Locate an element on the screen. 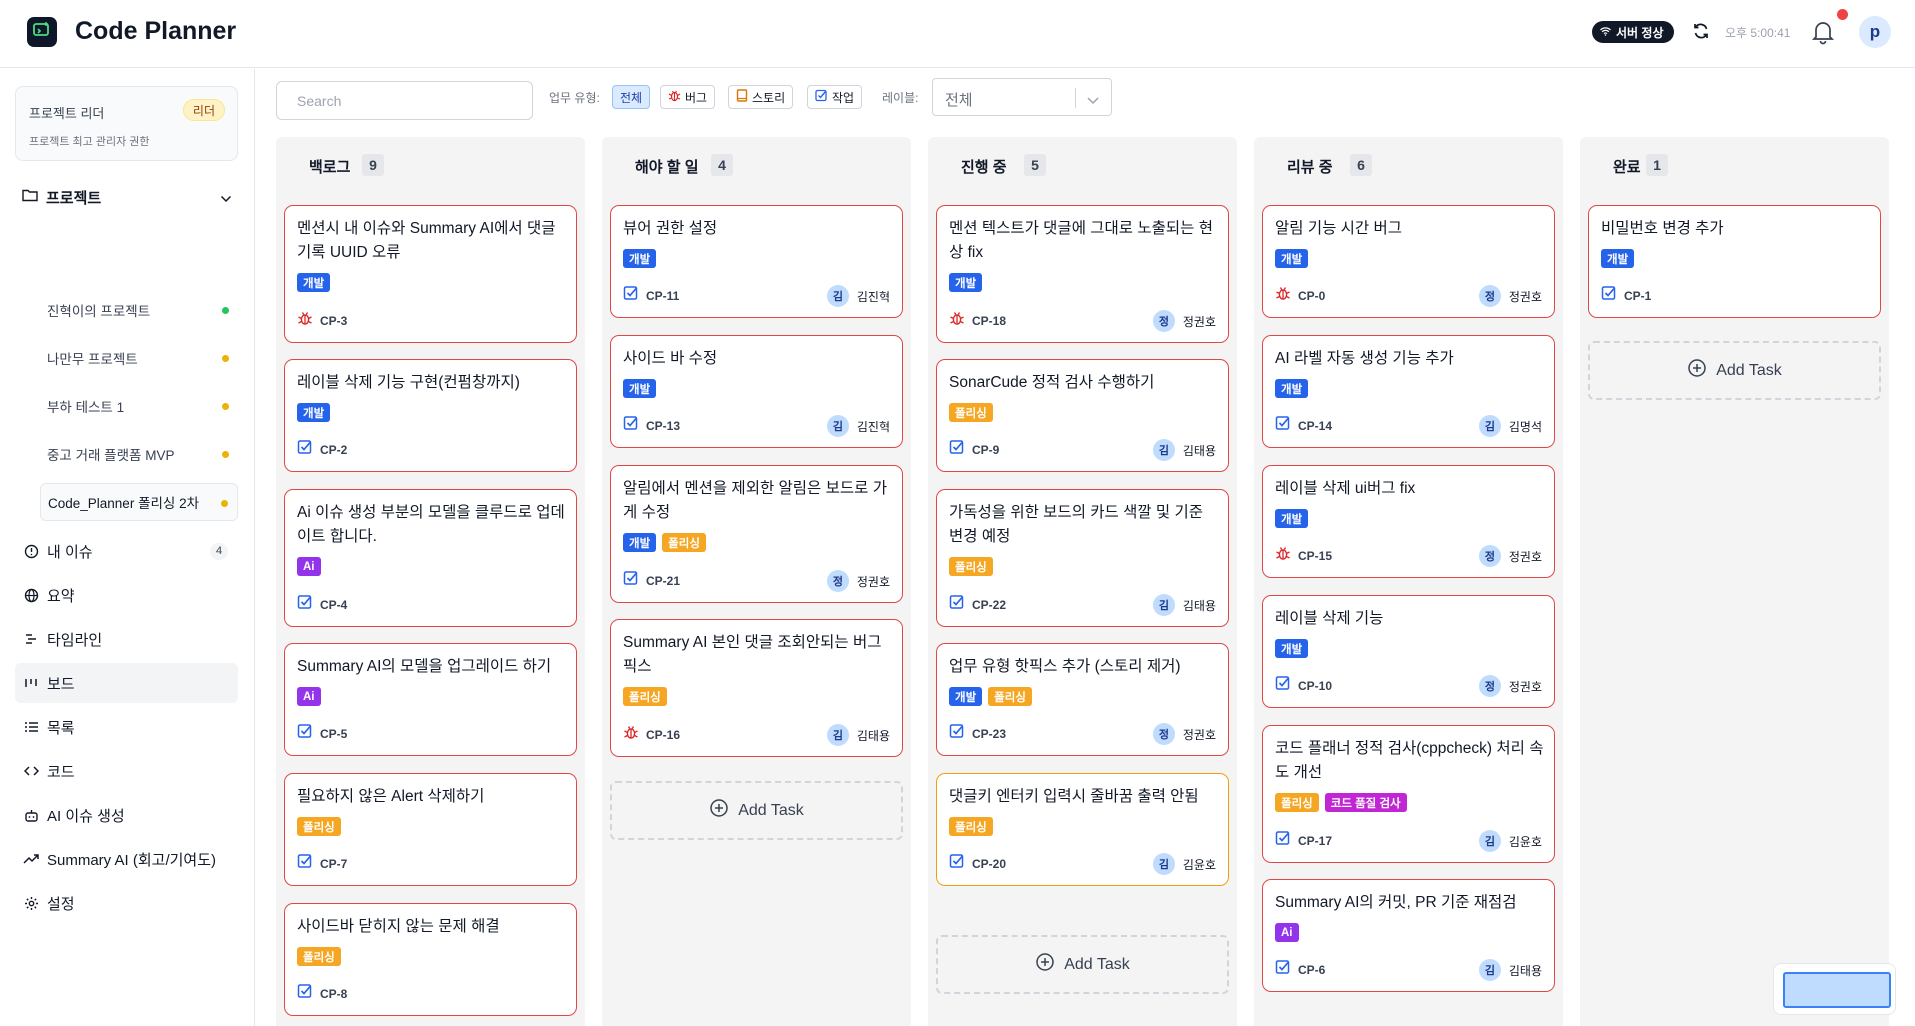 The width and height of the screenshot is (1915, 1026). assignee-name: 김태용 is located at coordinates (1199, 450).